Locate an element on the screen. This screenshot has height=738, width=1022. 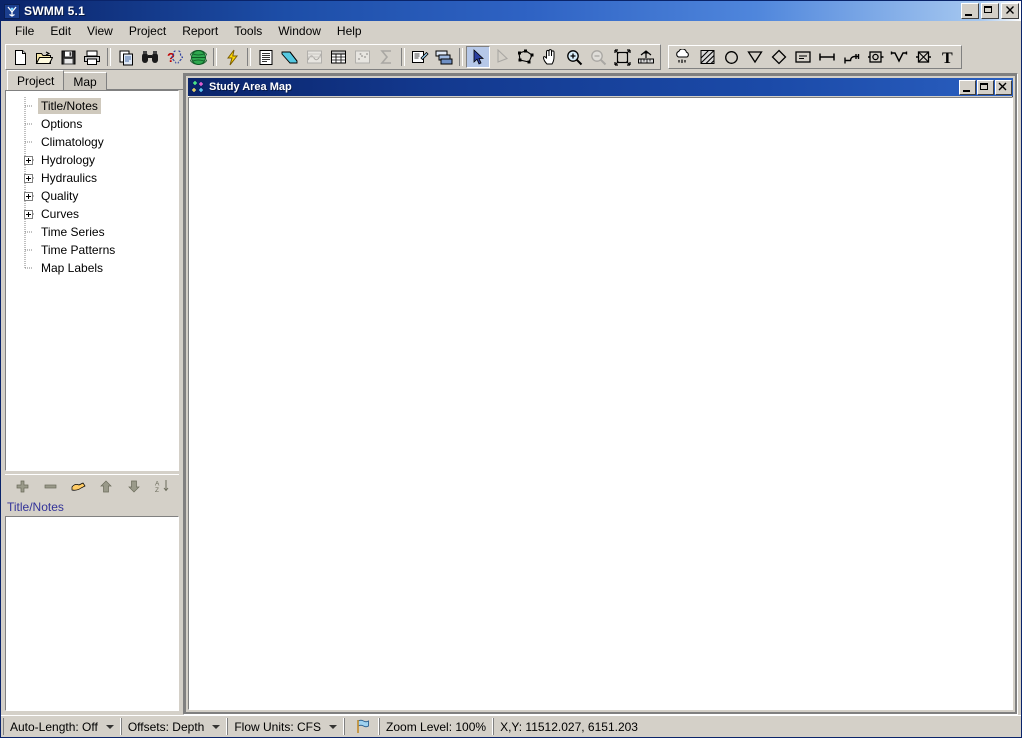
tree-label: Options is located at coordinates (62, 124).